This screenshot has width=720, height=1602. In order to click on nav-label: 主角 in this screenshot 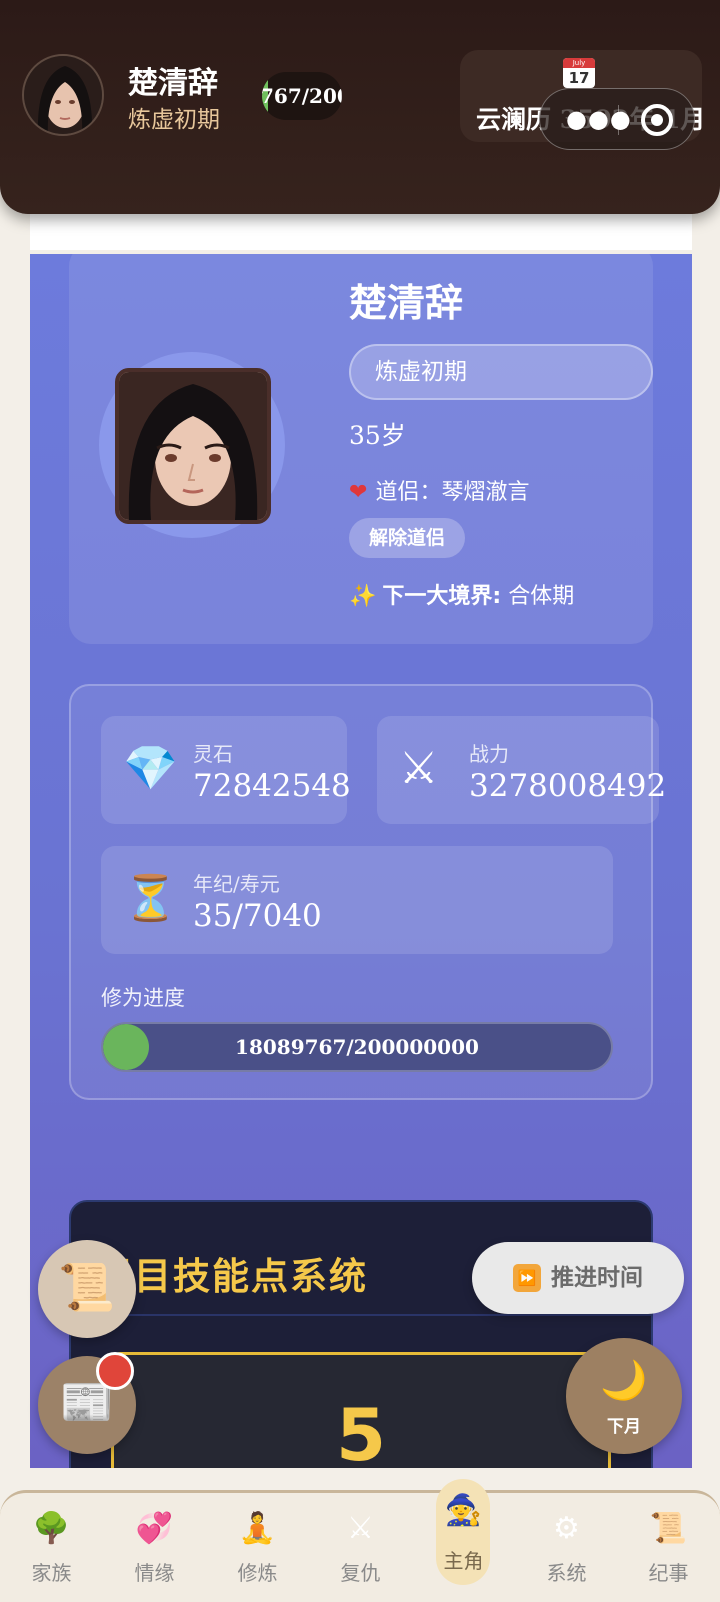, I will do `click(463, 1561)`.